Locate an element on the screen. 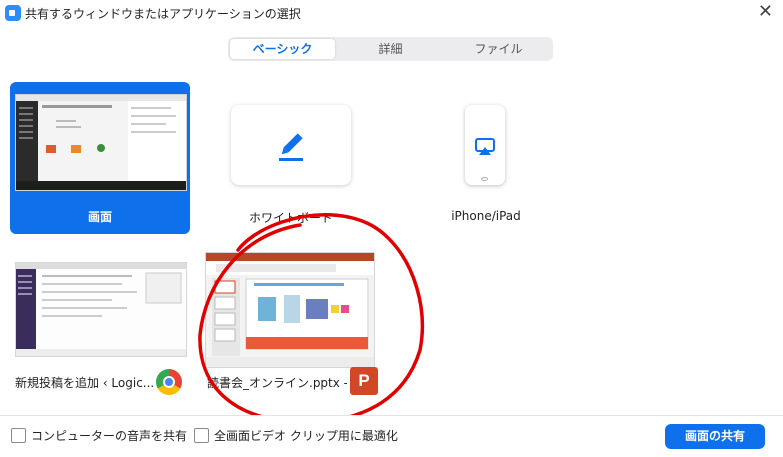 The height and width of the screenshot is (457, 783). share-screen-button: 画面の共有 is located at coordinates (715, 436).